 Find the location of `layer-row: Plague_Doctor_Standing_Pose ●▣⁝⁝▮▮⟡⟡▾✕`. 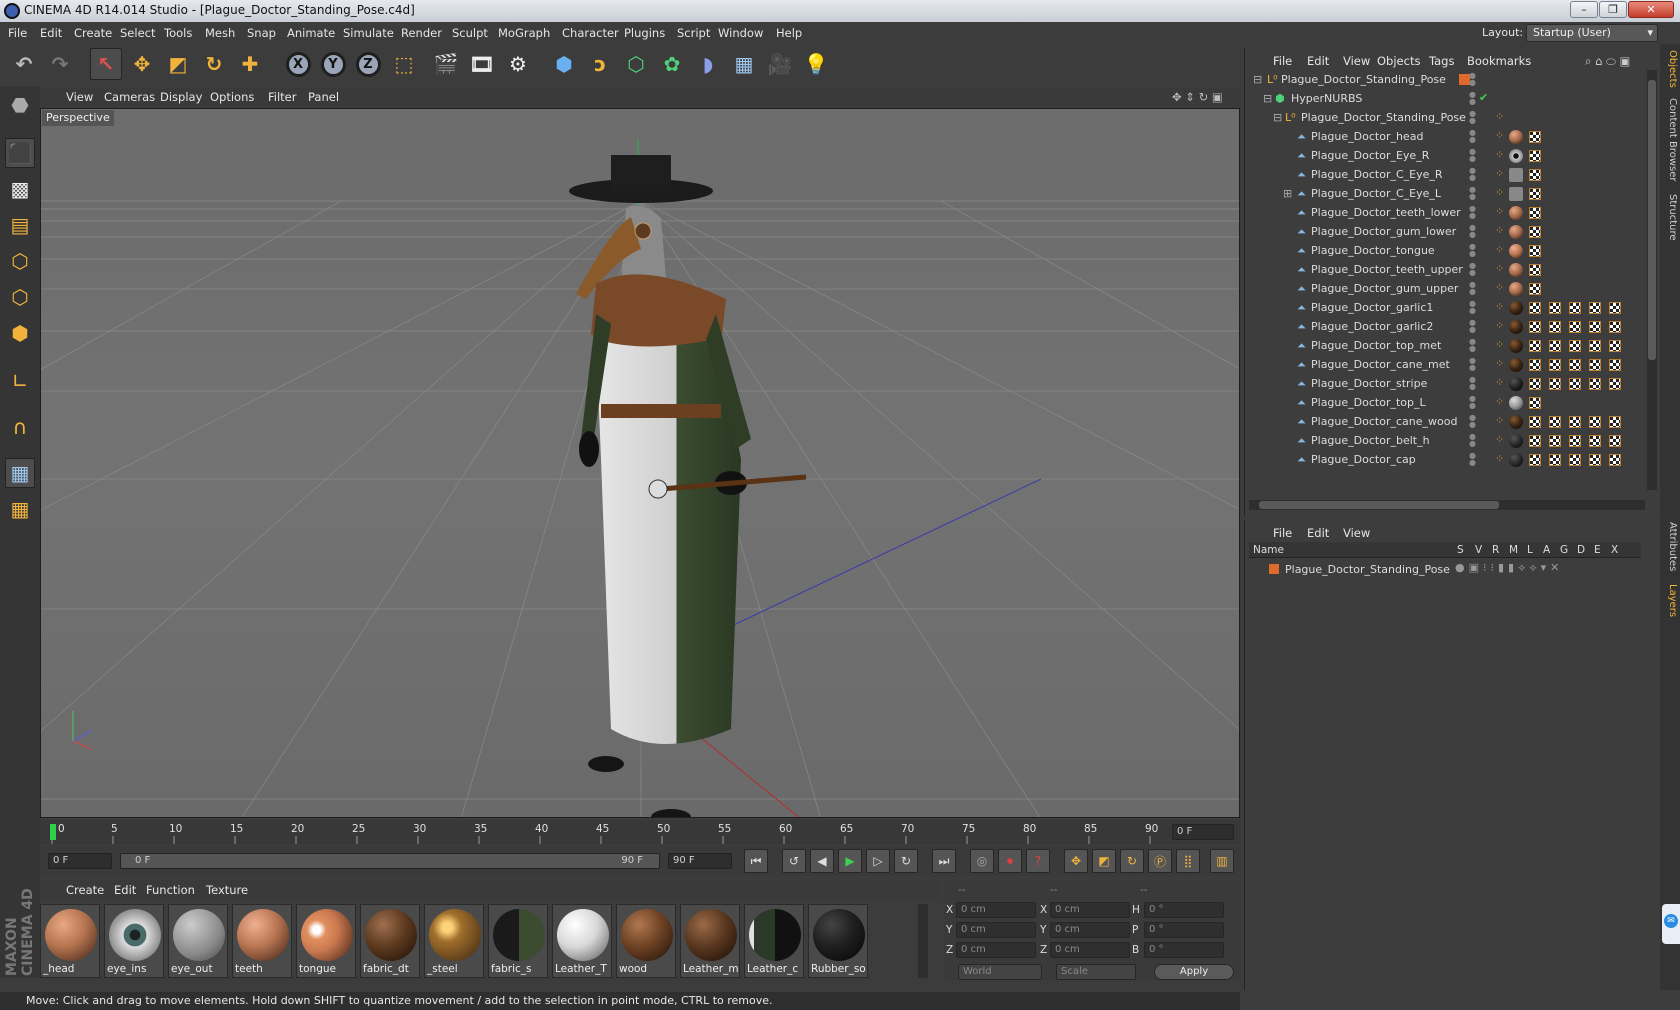

layer-row: Plague_Doctor_Standing_Pose ●▣⁝⁝▮▮⟡⟡▾✕ is located at coordinates (1445, 570).